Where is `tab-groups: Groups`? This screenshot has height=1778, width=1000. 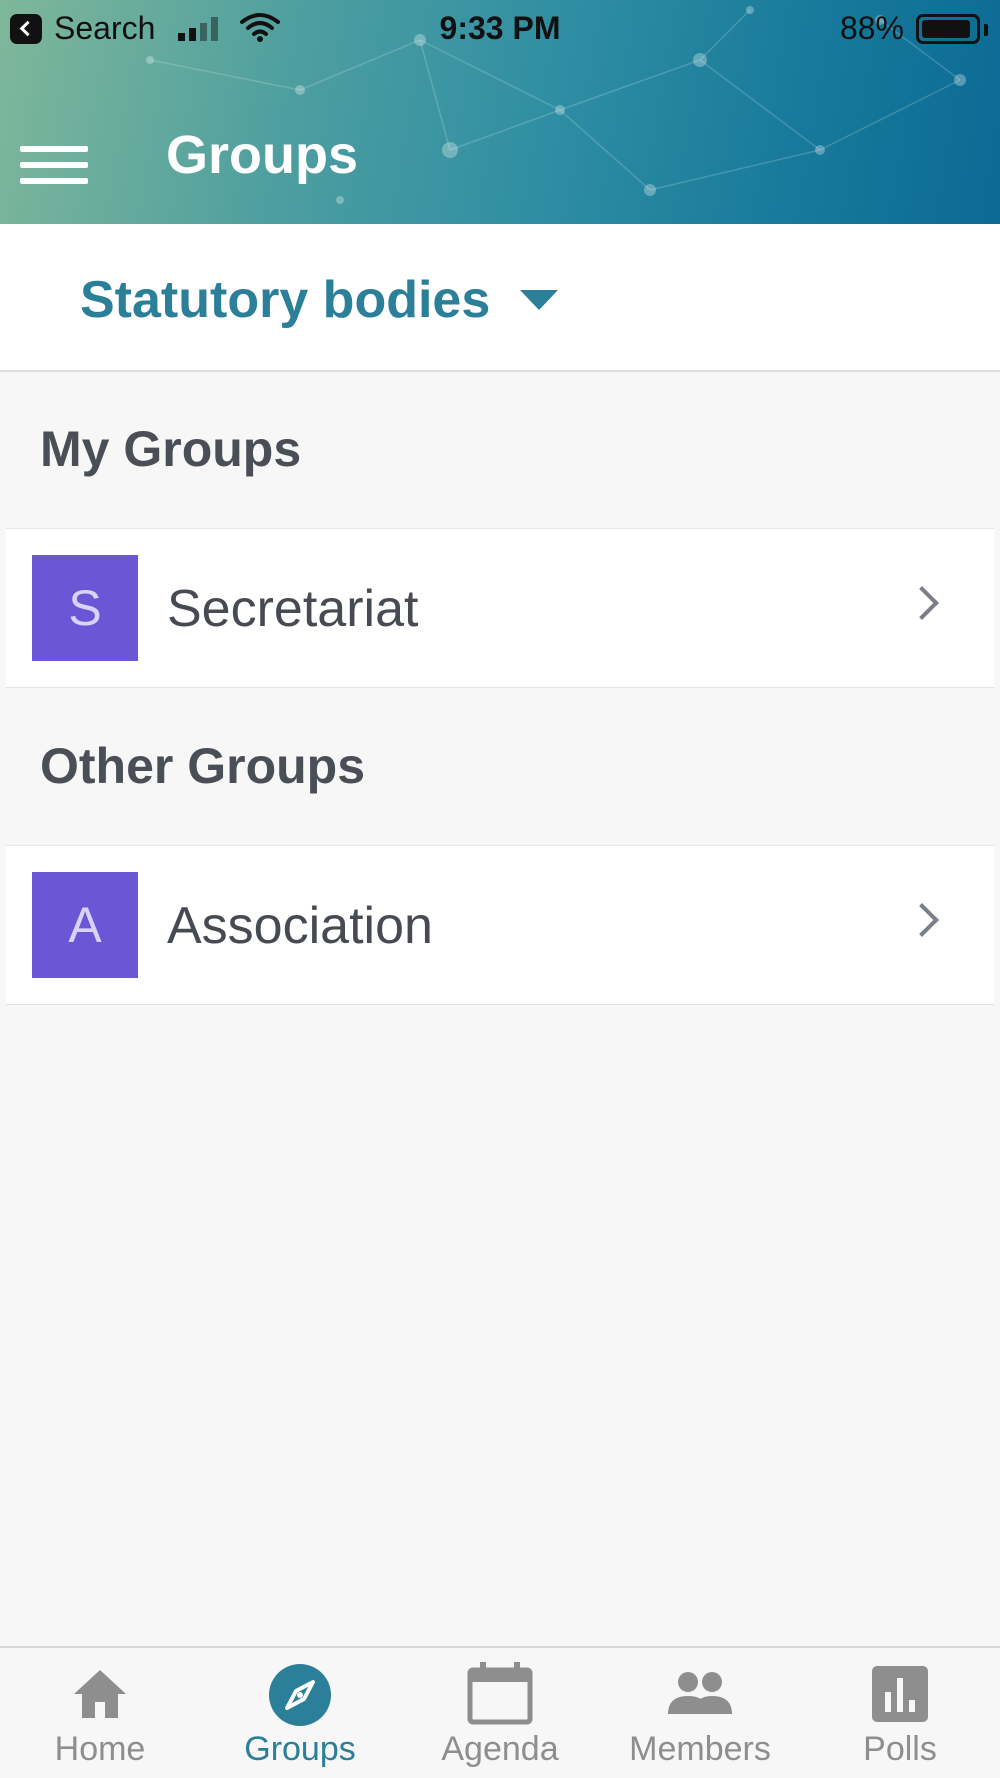
tab-groups: Groups is located at coordinates (300, 1713).